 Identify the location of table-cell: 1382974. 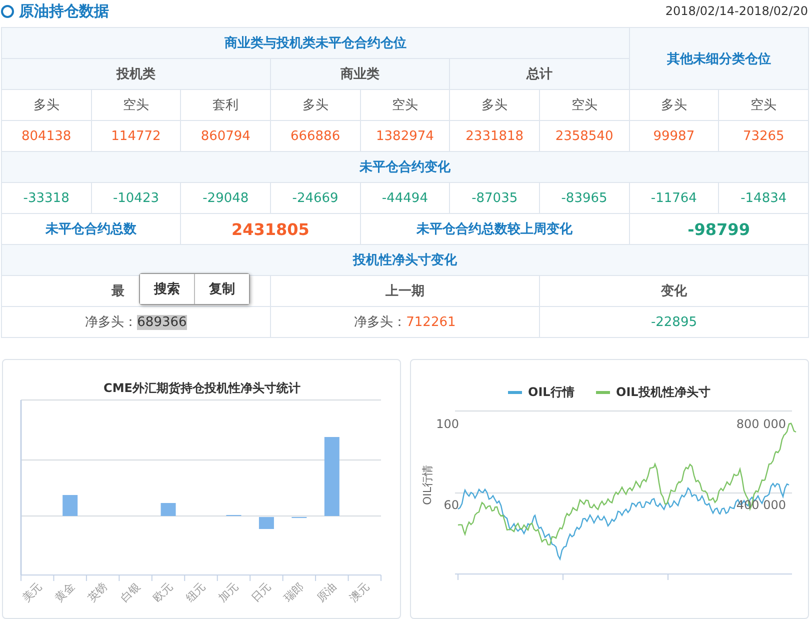
(405, 136).